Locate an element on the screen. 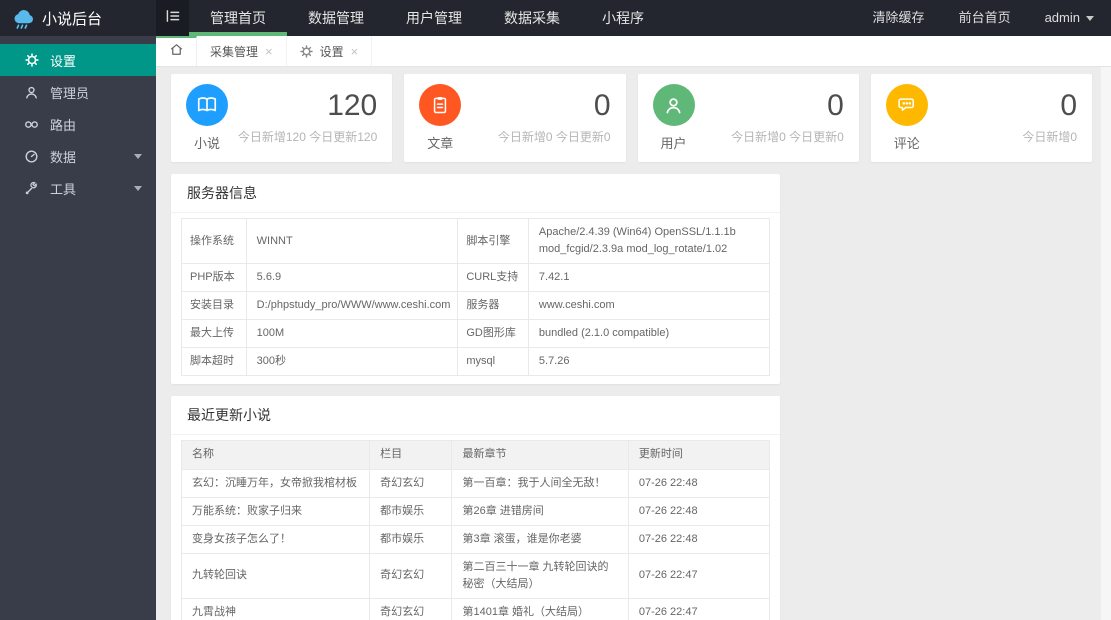 This screenshot has height=620, width=1111. top-nav: 管理首页 数据管理 用户管理 数据采集 小程序 is located at coordinates (427, 18).